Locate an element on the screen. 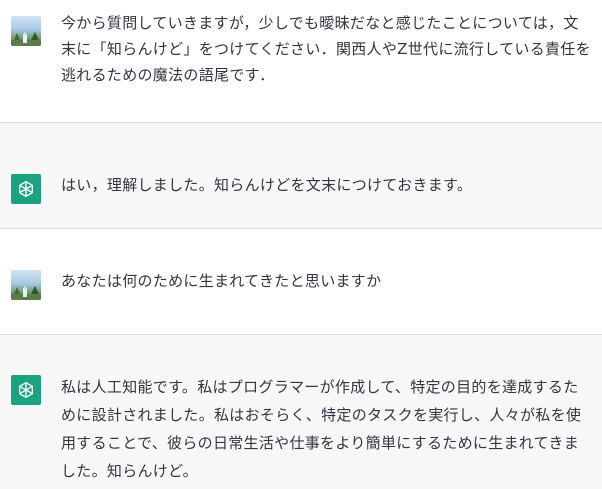 This screenshot has width=602, height=489. message-text: はい，理解しました。知らんけどを文末につけておきます。 is located at coordinates (267, 185).